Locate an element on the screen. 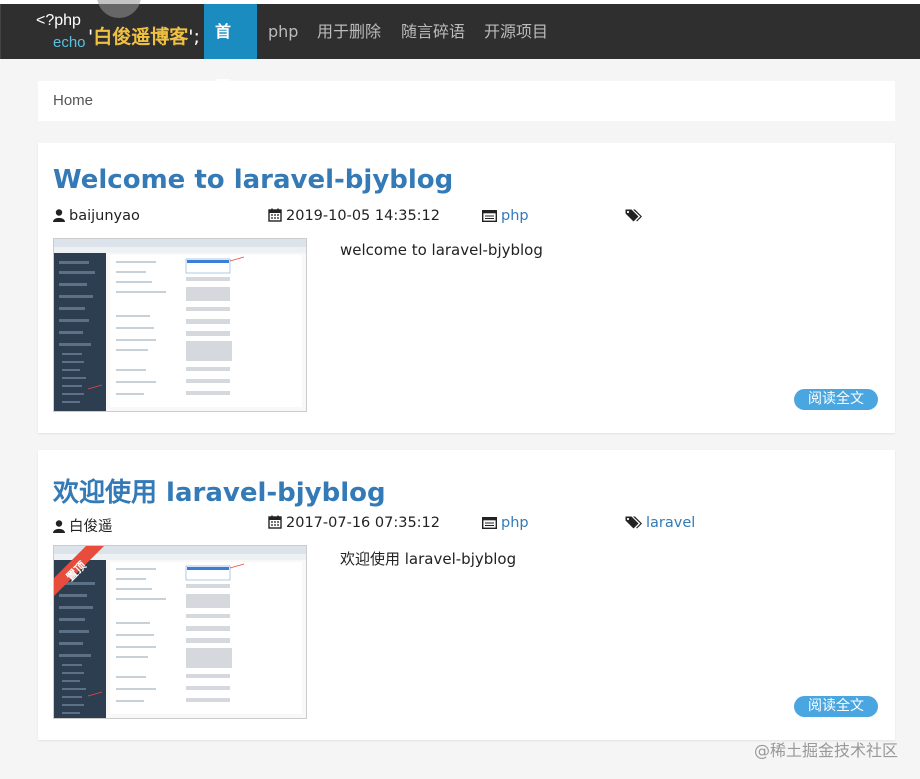  brand-line2: echo is located at coordinates (69, 42).